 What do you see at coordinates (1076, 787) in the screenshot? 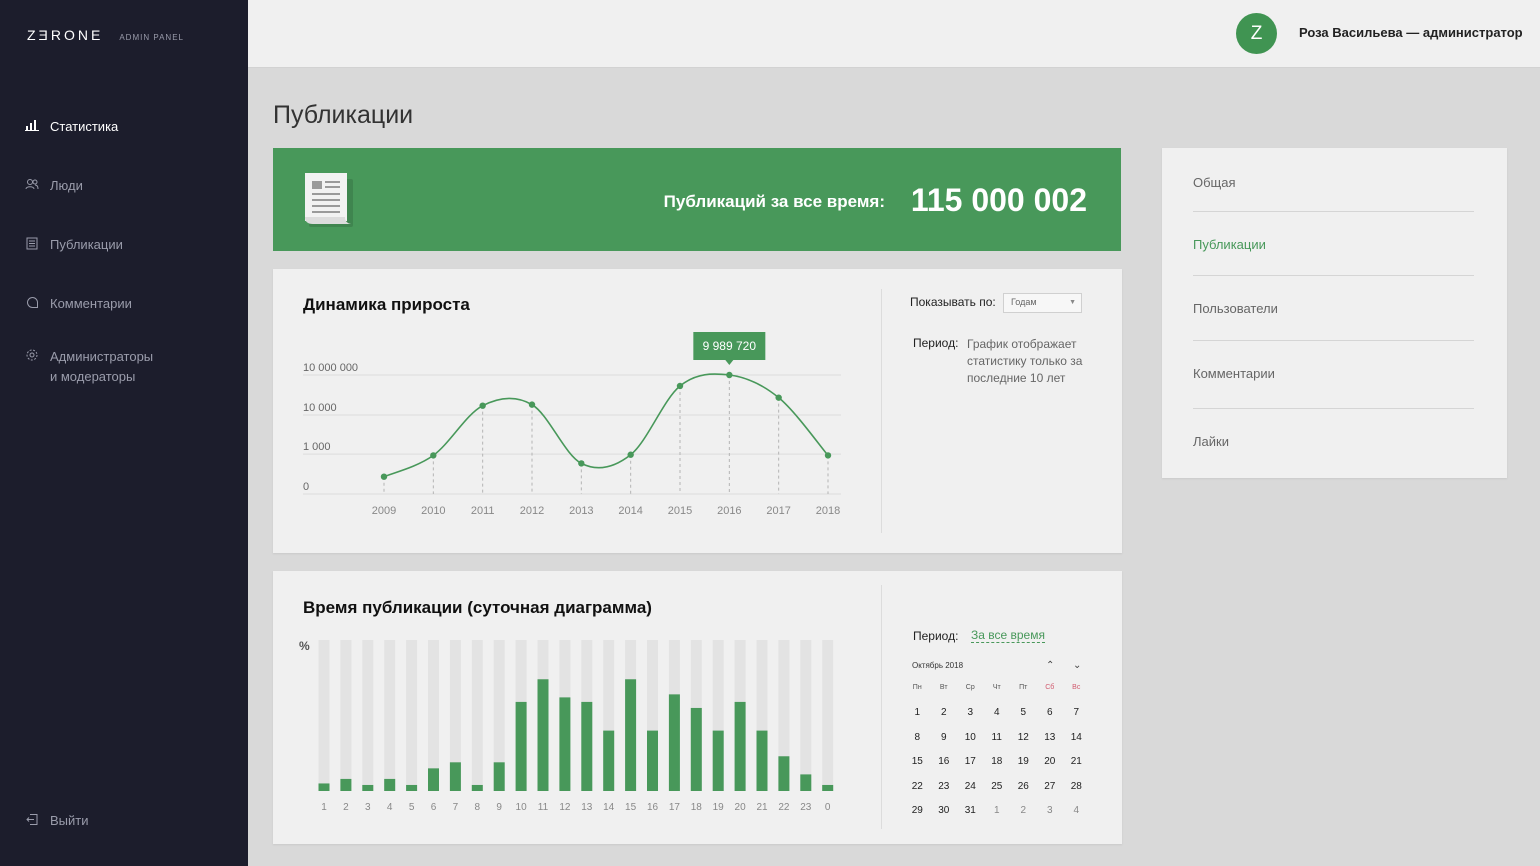
I see `calendar-day: 28` at bounding box center [1076, 787].